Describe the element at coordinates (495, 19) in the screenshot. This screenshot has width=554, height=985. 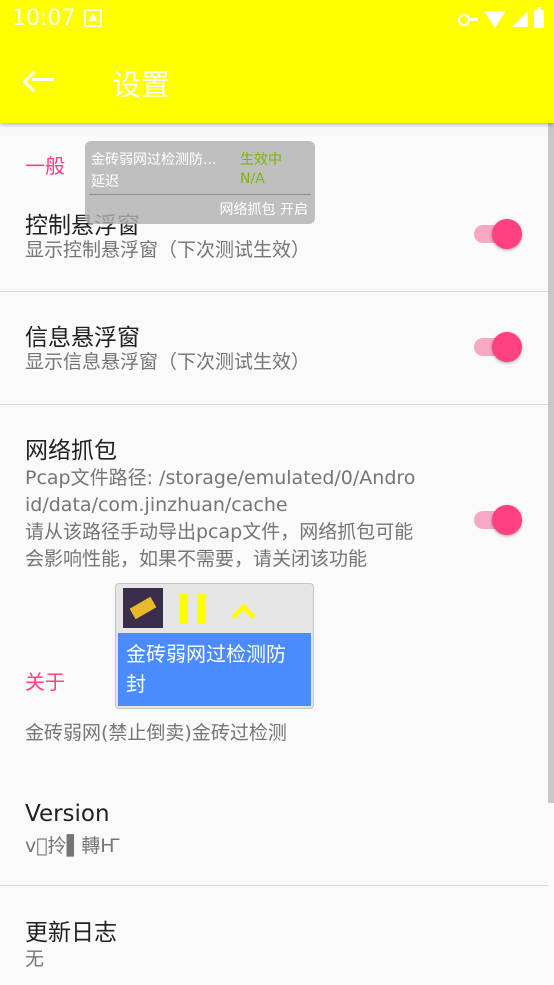
I see `wifi-icon` at that location.